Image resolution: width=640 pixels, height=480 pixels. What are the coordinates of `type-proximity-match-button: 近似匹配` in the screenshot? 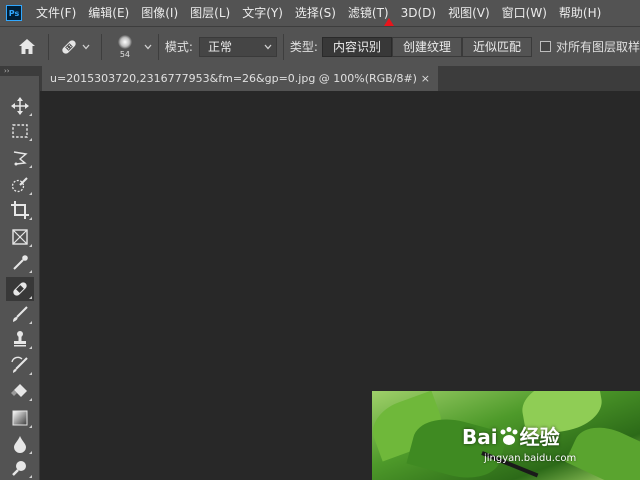 It's located at (496, 46).